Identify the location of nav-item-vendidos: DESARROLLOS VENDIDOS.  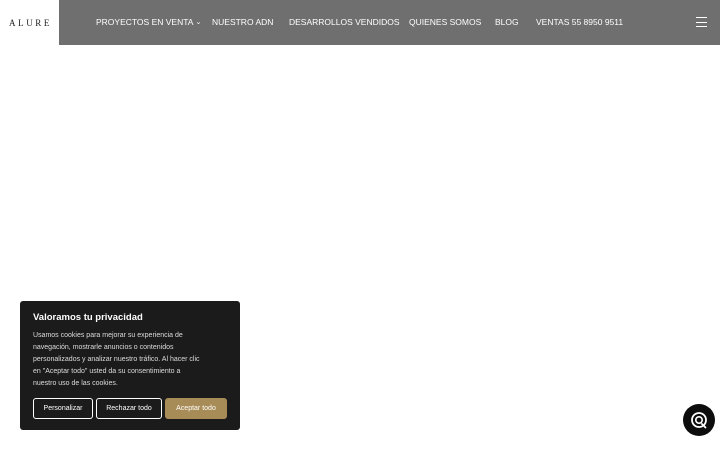
(344, 22).